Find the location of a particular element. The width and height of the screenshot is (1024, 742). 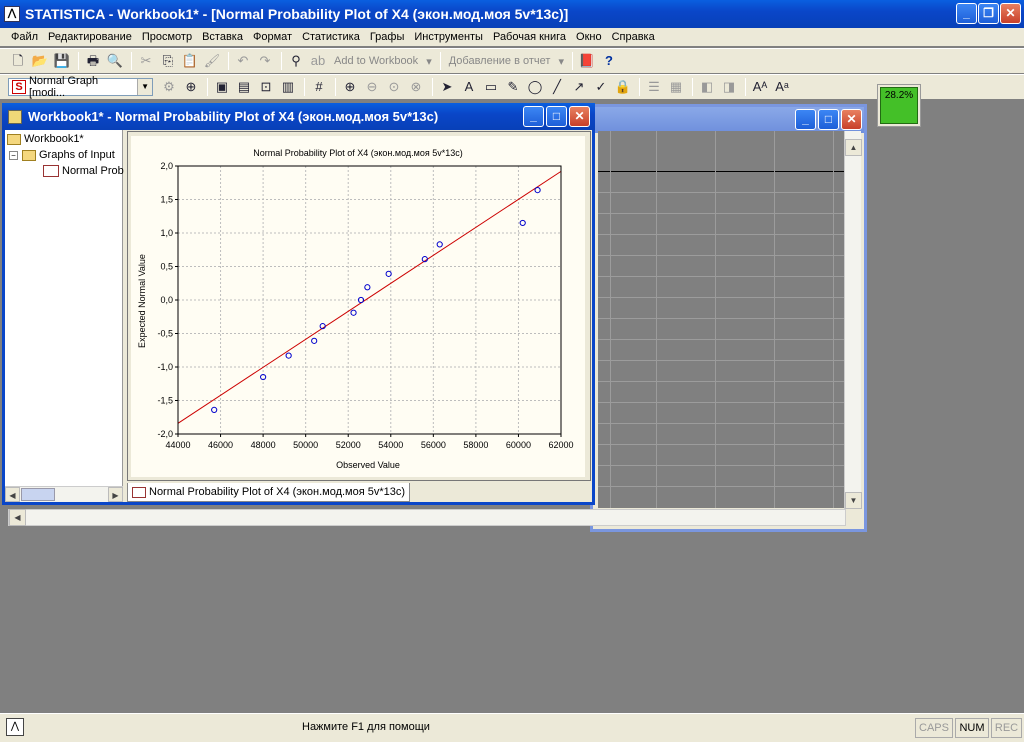

menu-help: Справка is located at coordinates (633, 37).